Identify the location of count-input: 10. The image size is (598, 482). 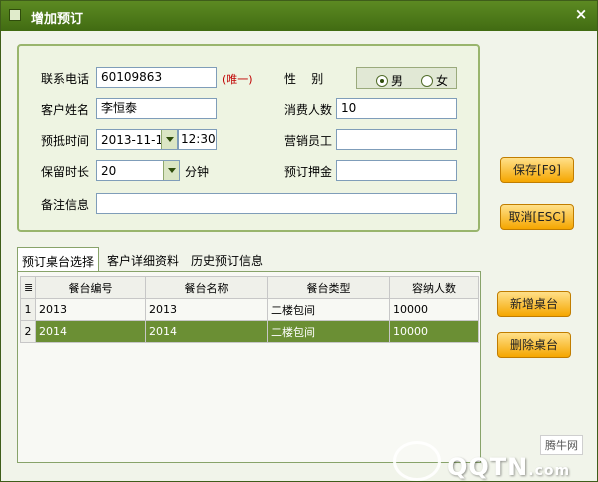
(396, 108).